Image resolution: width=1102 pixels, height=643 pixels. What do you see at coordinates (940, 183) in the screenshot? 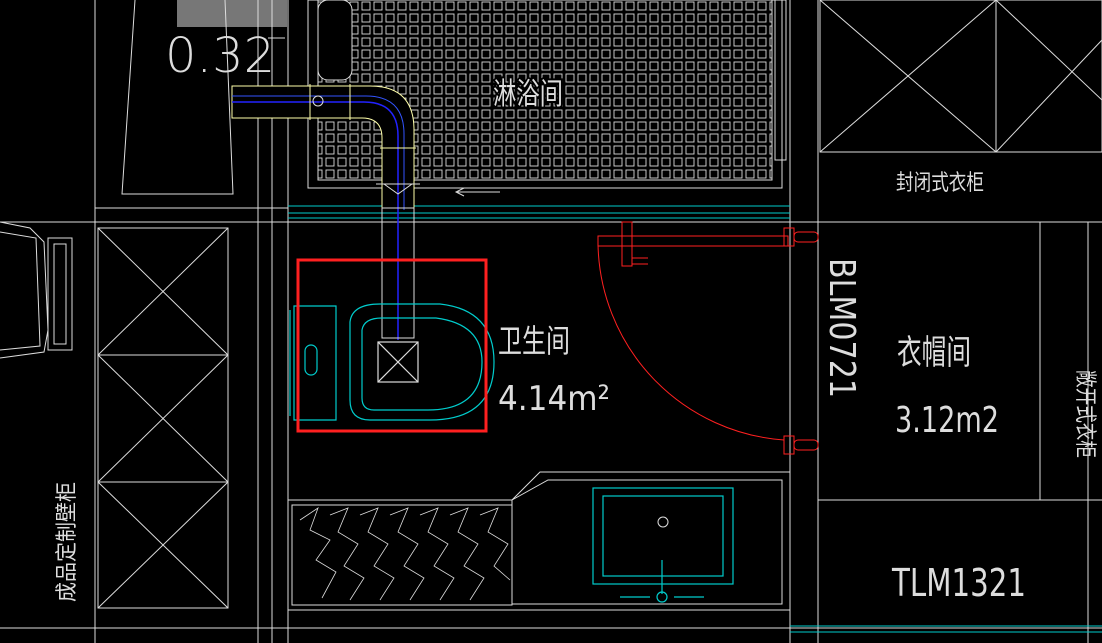
I see `closed-wardrobe-label: 封闭式衣柜` at bounding box center [940, 183].